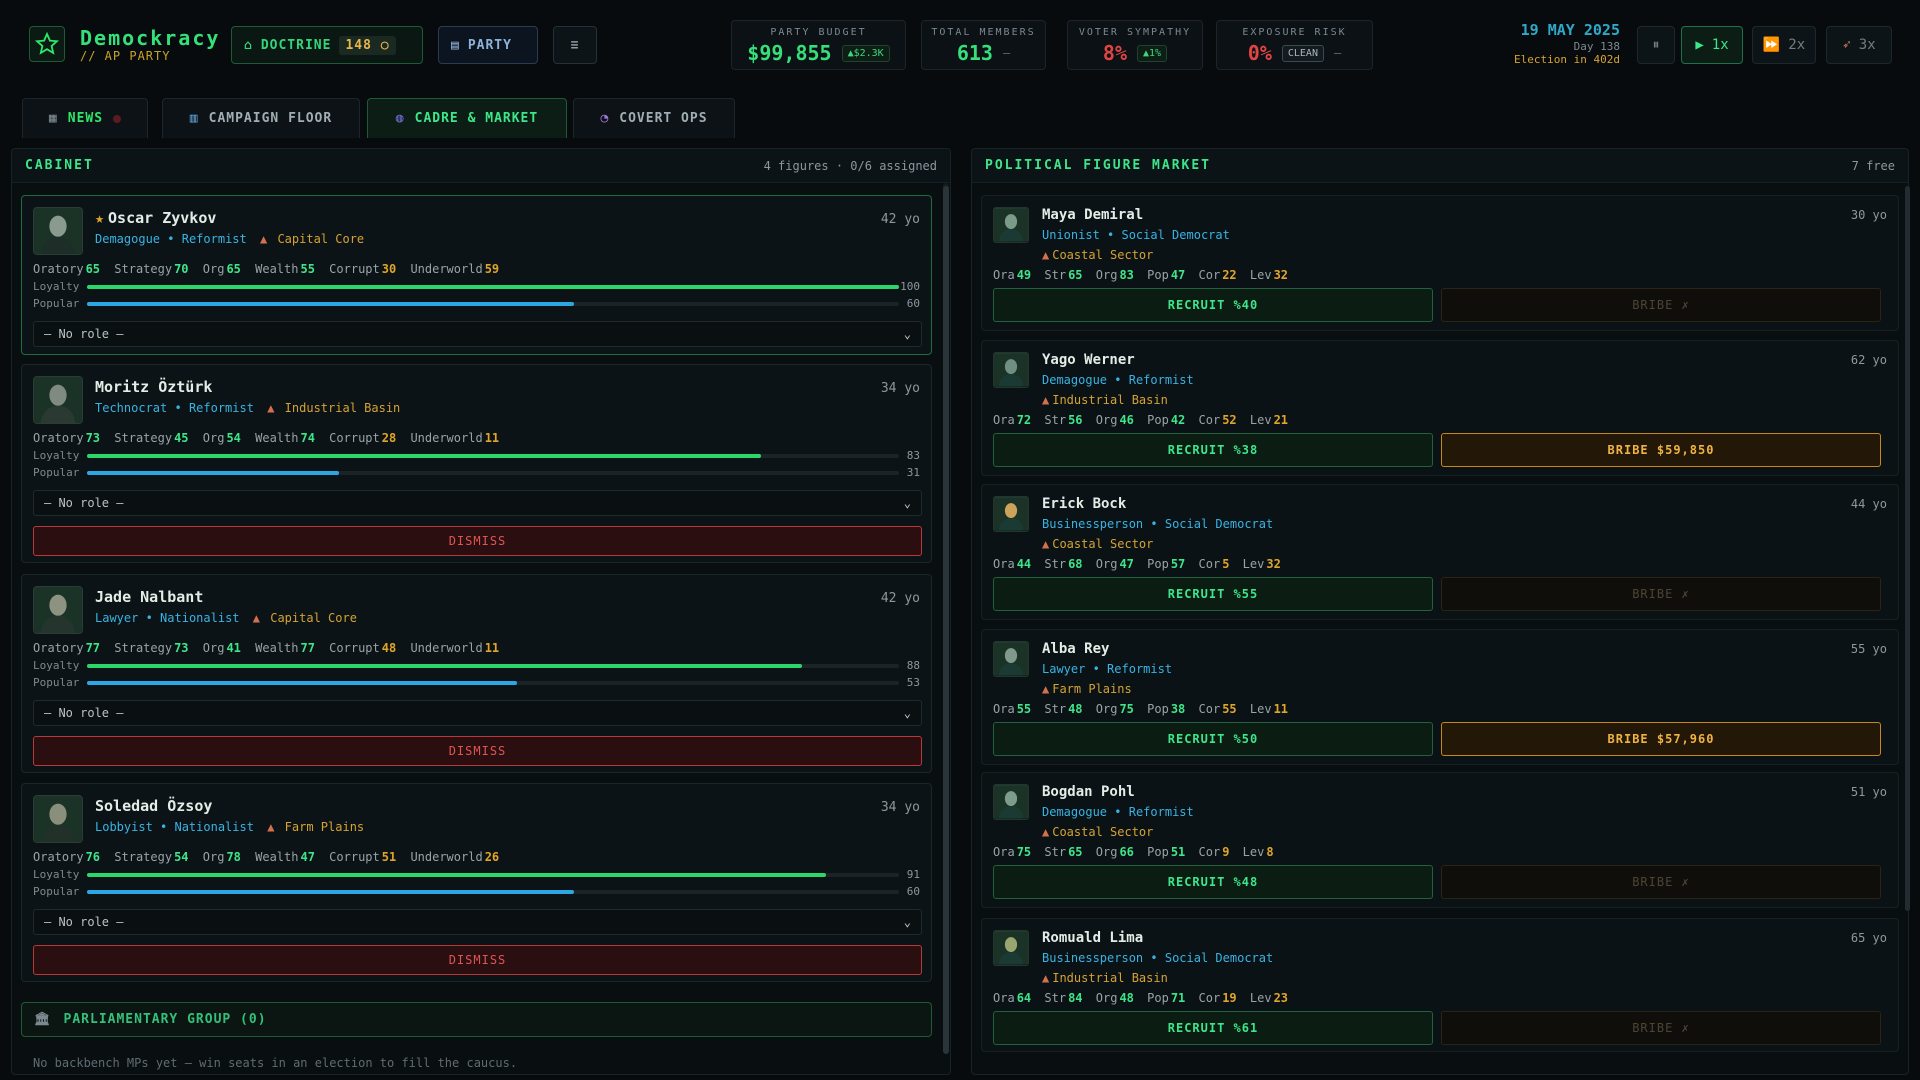 Image resolution: width=1920 pixels, height=1080 pixels. What do you see at coordinates (165, 1019) in the screenshot?
I see `parliamentary-group-label: PARLIAMENTARY GROUP (0)` at bounding box center [165, 1019].